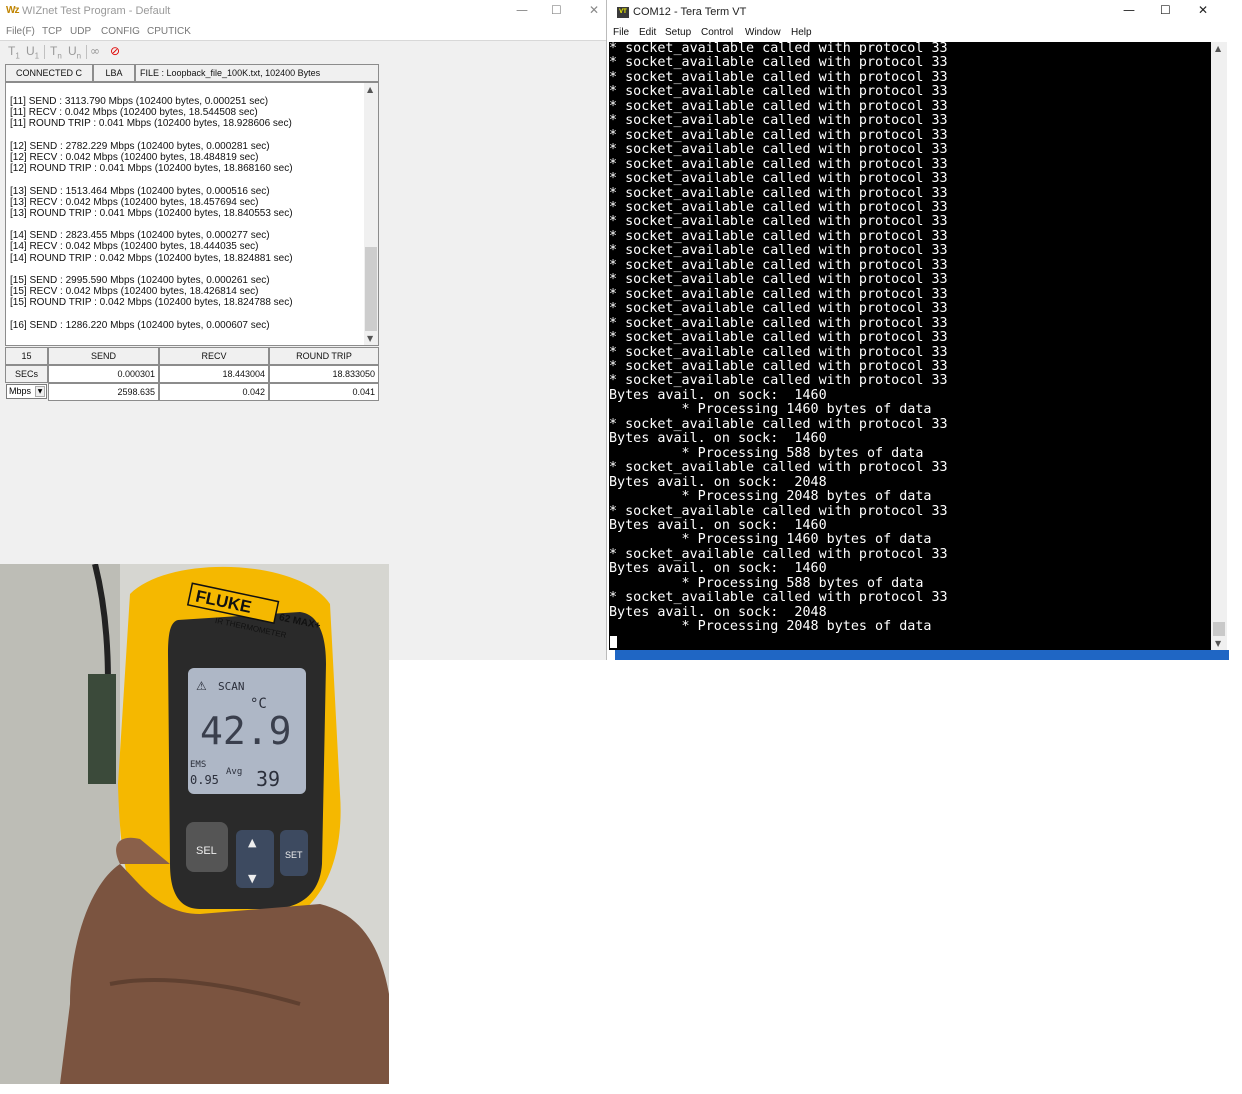 This screenshot has height=1094, width=1242. I want to click on round-trip-secs: 18.833050, so click(324, 374).